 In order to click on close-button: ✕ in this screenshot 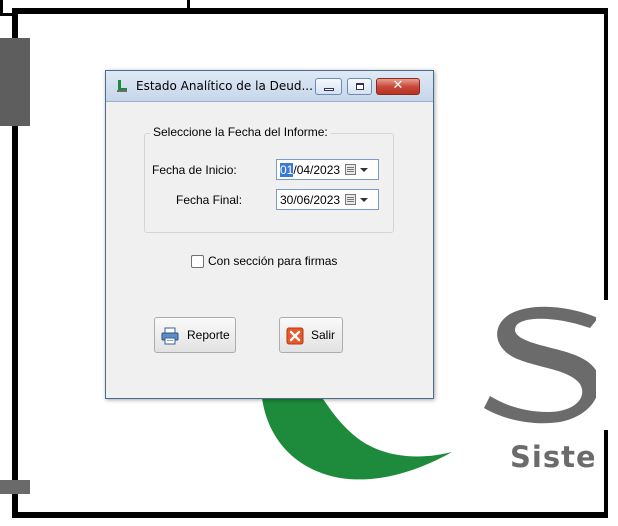, I will do `click(398, 86)`.